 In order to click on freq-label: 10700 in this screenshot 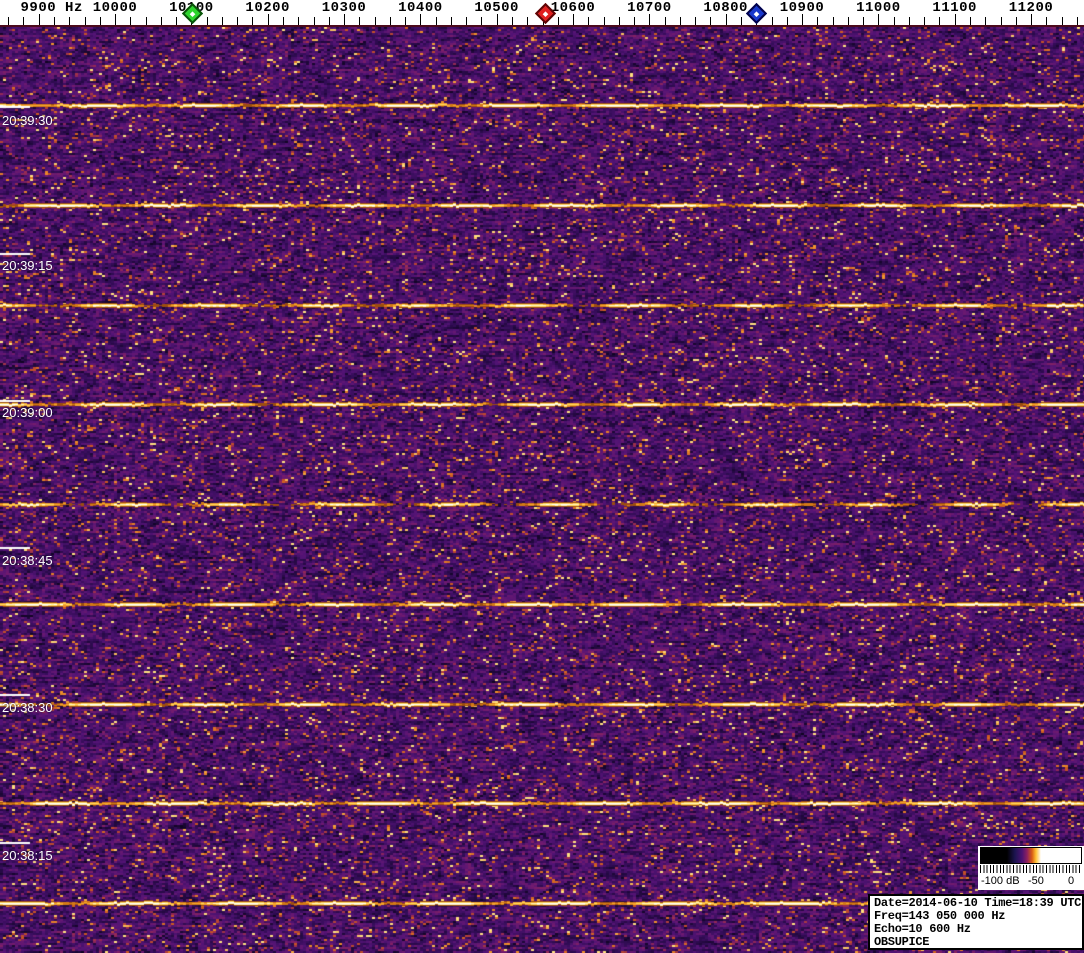, I will do `click(649, 8)`.